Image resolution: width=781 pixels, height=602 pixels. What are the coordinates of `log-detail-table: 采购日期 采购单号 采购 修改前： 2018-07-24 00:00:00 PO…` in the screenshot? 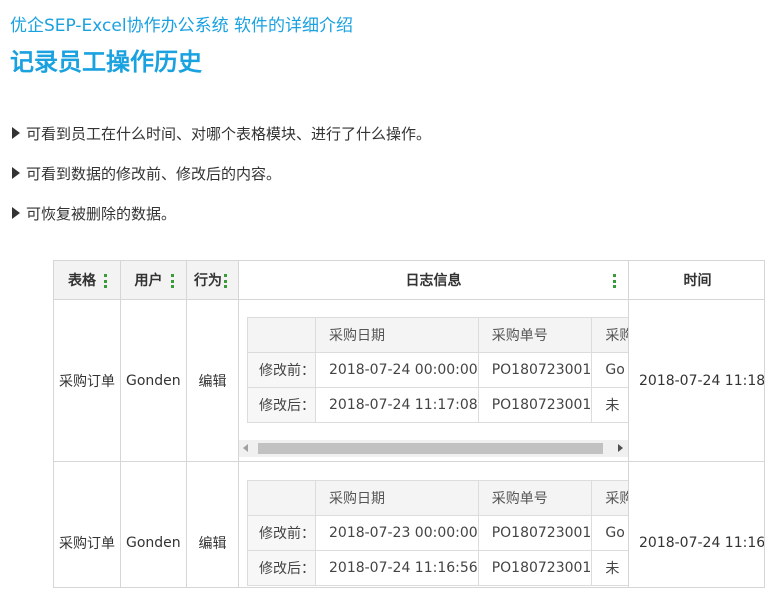 It's located at (437, 371).